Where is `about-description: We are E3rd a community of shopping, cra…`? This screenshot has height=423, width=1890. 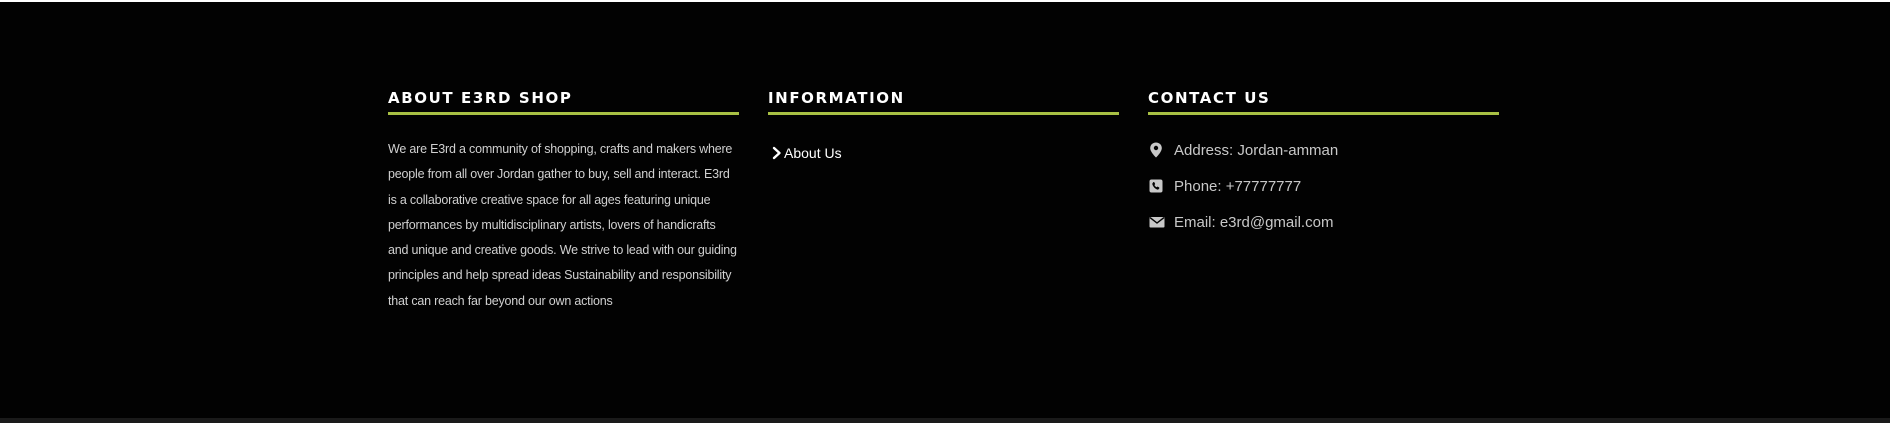
about-description: We are E3rd a community of shopping, cra… is located at coordinates (562, 225).